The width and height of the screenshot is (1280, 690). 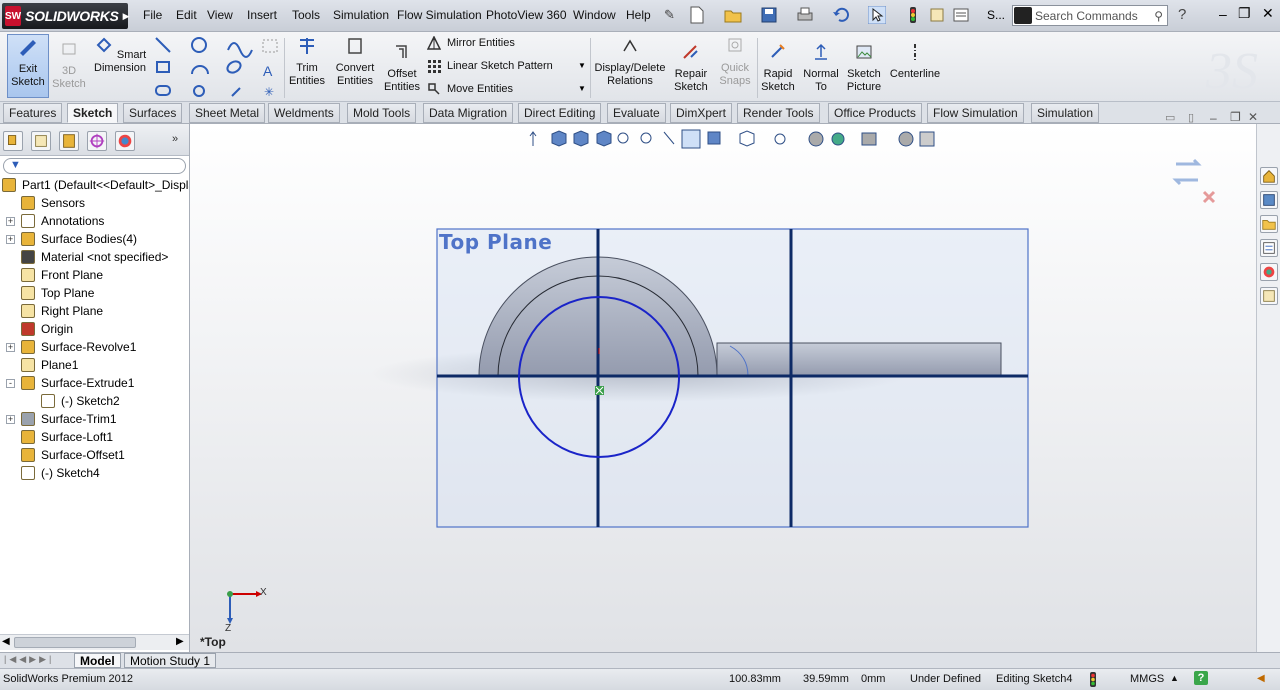 I want to click on file-explorer-icon, so click(x=1269, y=224).